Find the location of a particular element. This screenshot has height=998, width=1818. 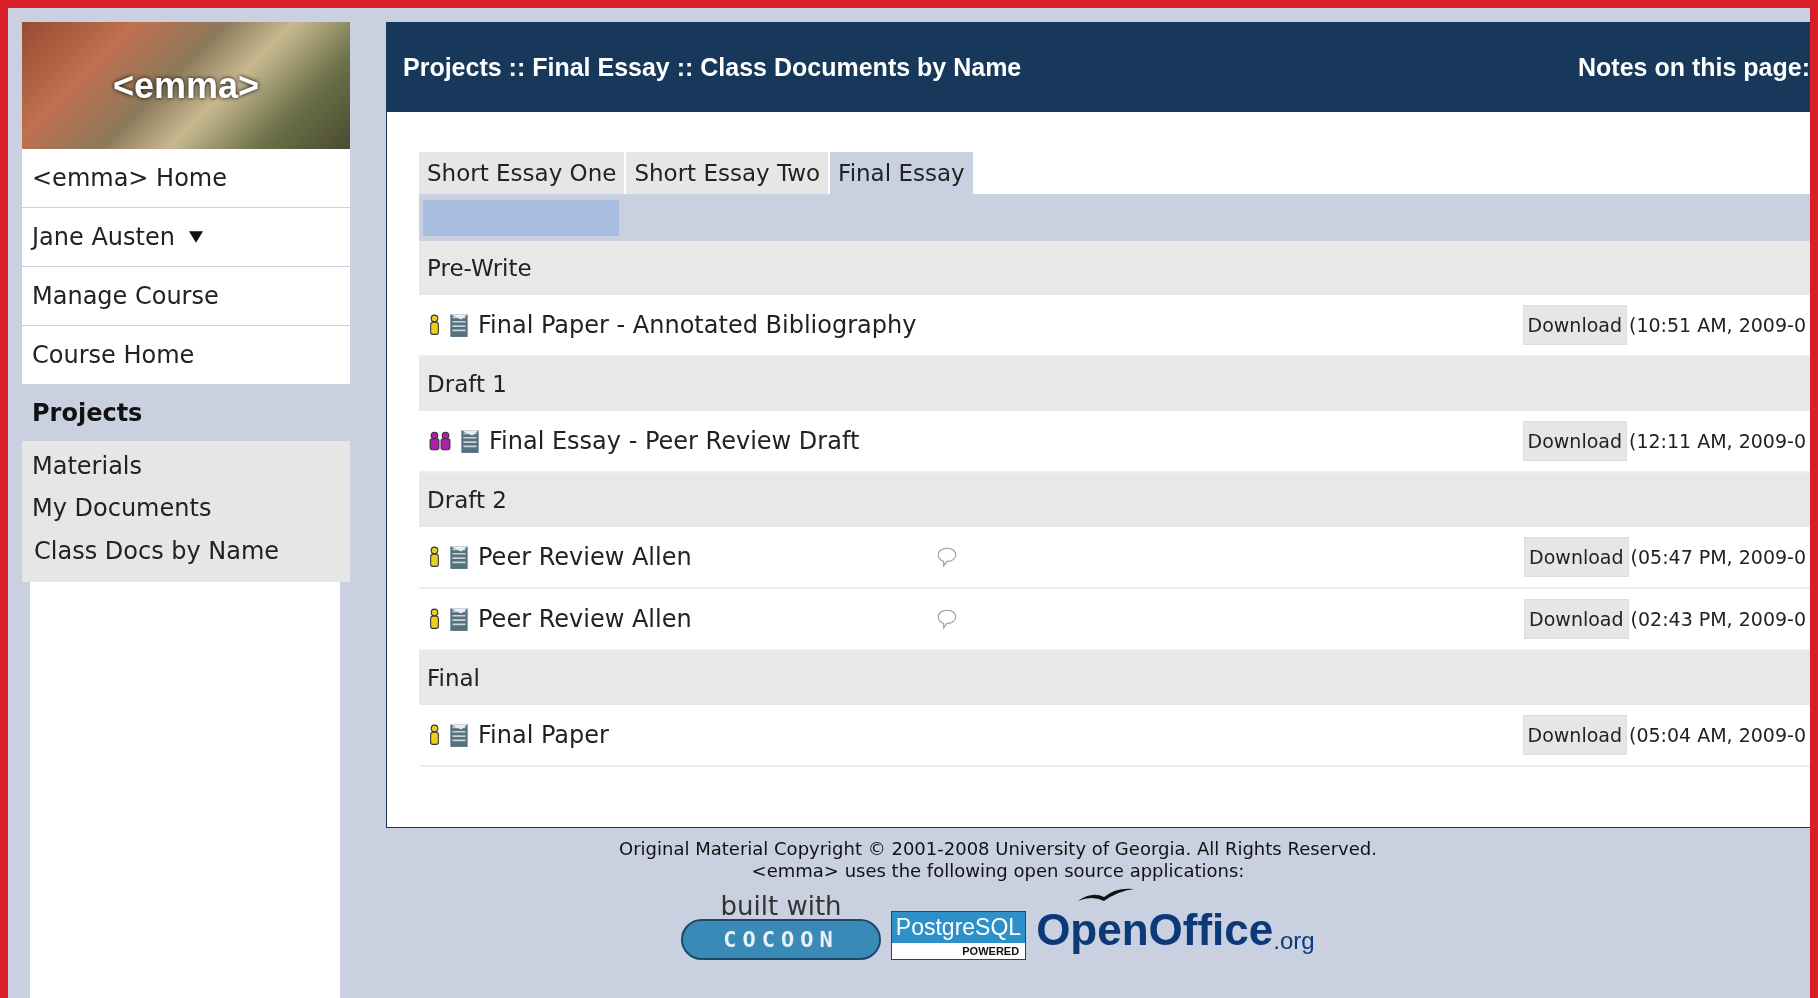

built-with-caption: built with is located at coordinates (781, 905).